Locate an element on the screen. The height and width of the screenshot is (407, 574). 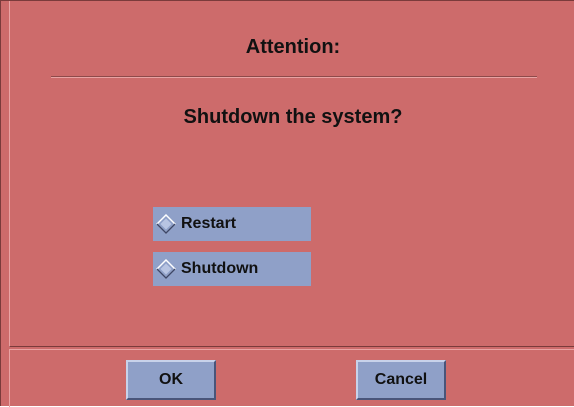
dialog-question: Shutdown the system? is located at coordinates (293, 117).